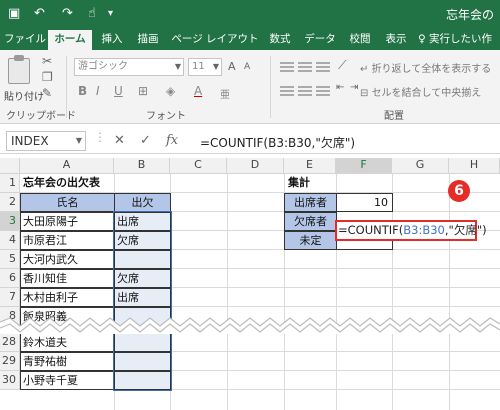 This screenshot has height=410, width=500. What do you see at coordinates (143, 91) in the screenshot?
I see `borders-icon: ⊞` at bounding box center [143, 91].